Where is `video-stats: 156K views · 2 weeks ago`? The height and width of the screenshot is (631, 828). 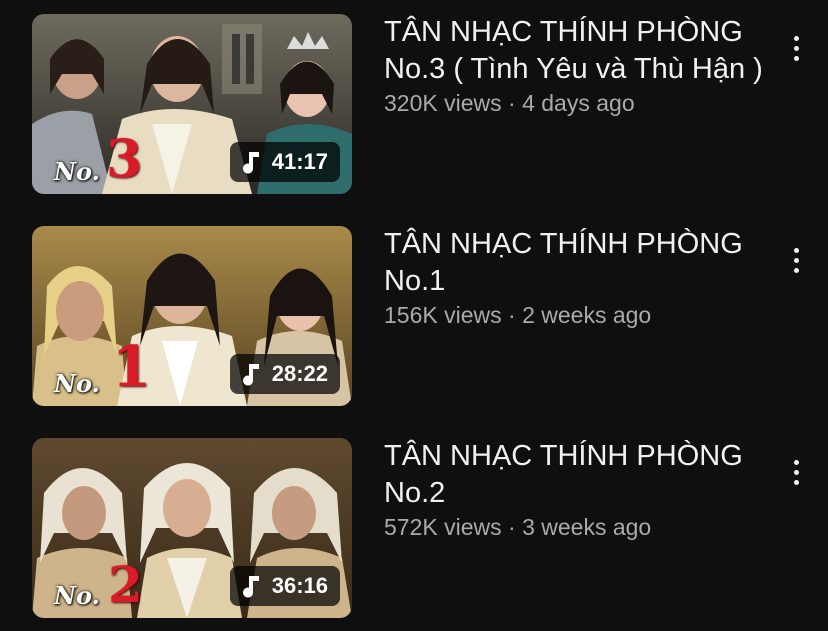
video-stats: 156K views · 2 weeks ago is located at coordinates (574, 315).